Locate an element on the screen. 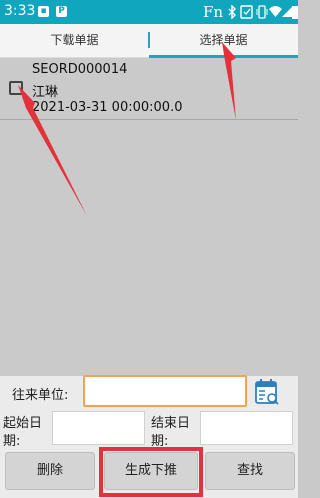 The width and height of the screenshot is (320, 498). record-checkbox is located at coordinates (16, 88).